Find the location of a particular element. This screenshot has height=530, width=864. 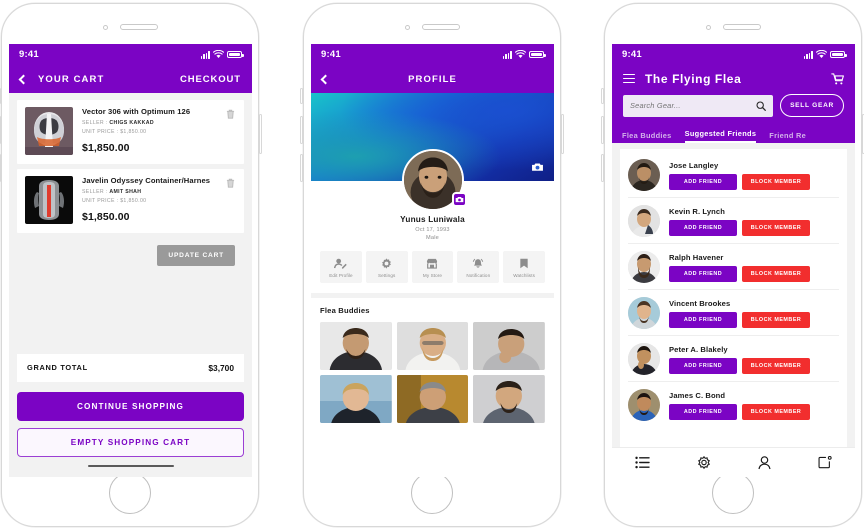

list-item: Jose Langley ADD FRIEND BLOCK MEMBER is located at coordinates (733, 175).